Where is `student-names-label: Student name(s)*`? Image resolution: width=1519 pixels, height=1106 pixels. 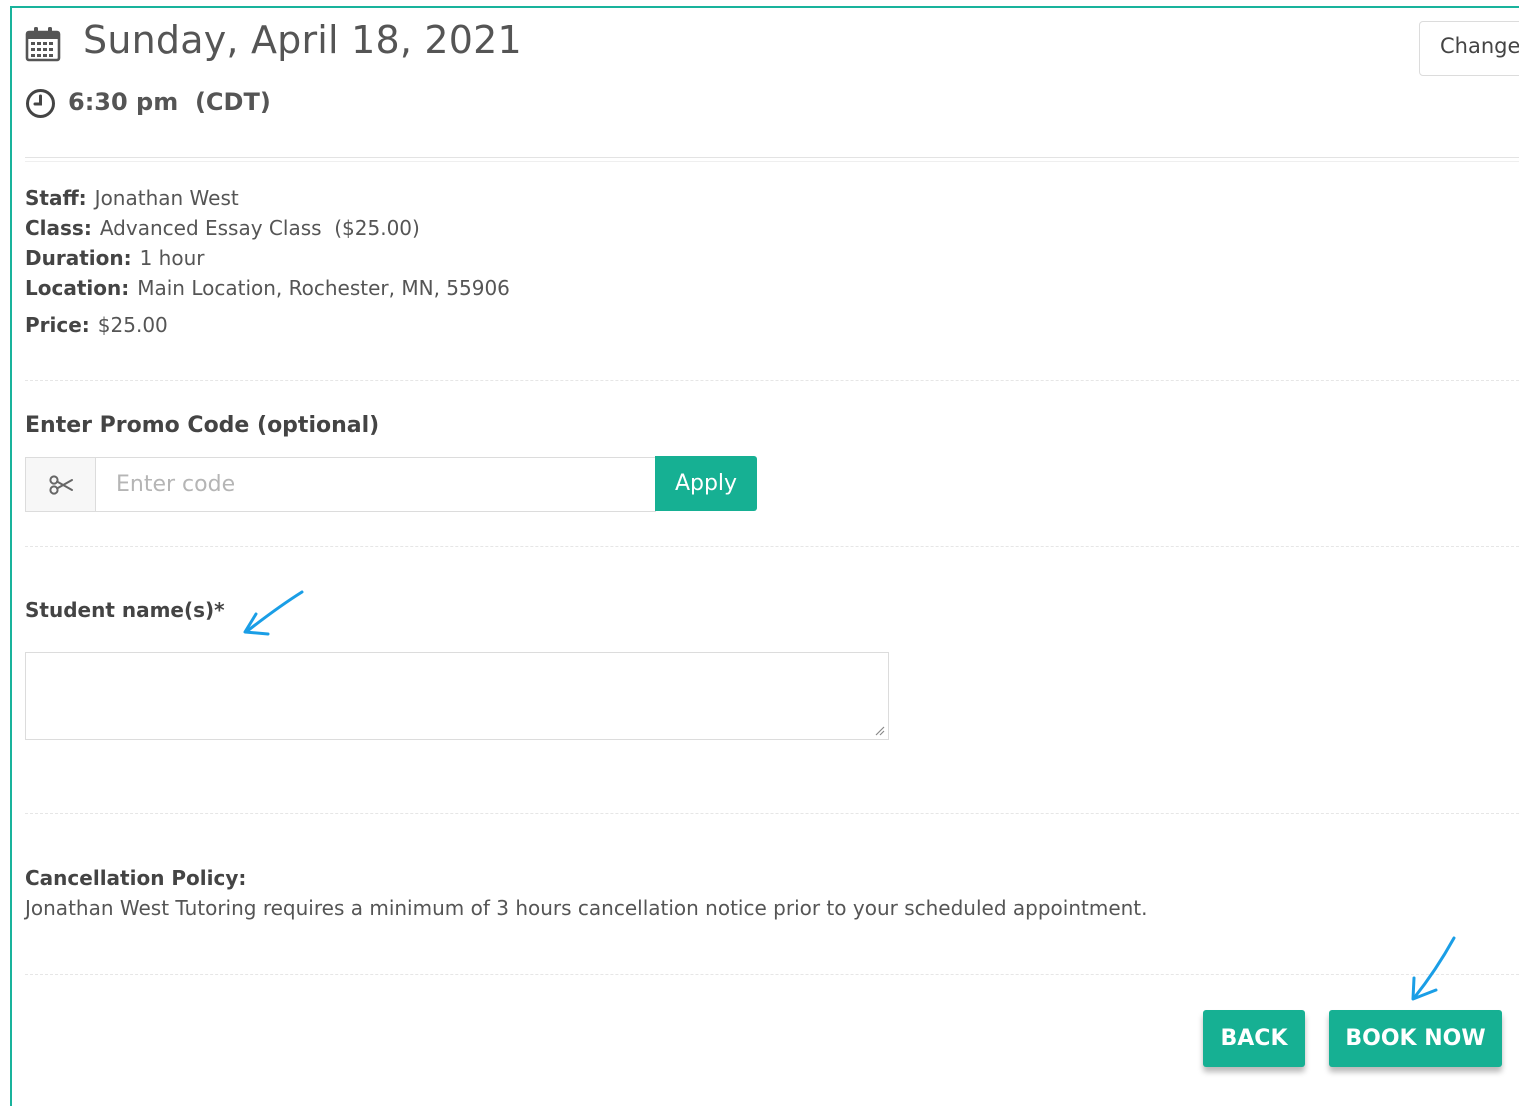 student-names-label: Student name(s)* is located at coordinates (125, 610).